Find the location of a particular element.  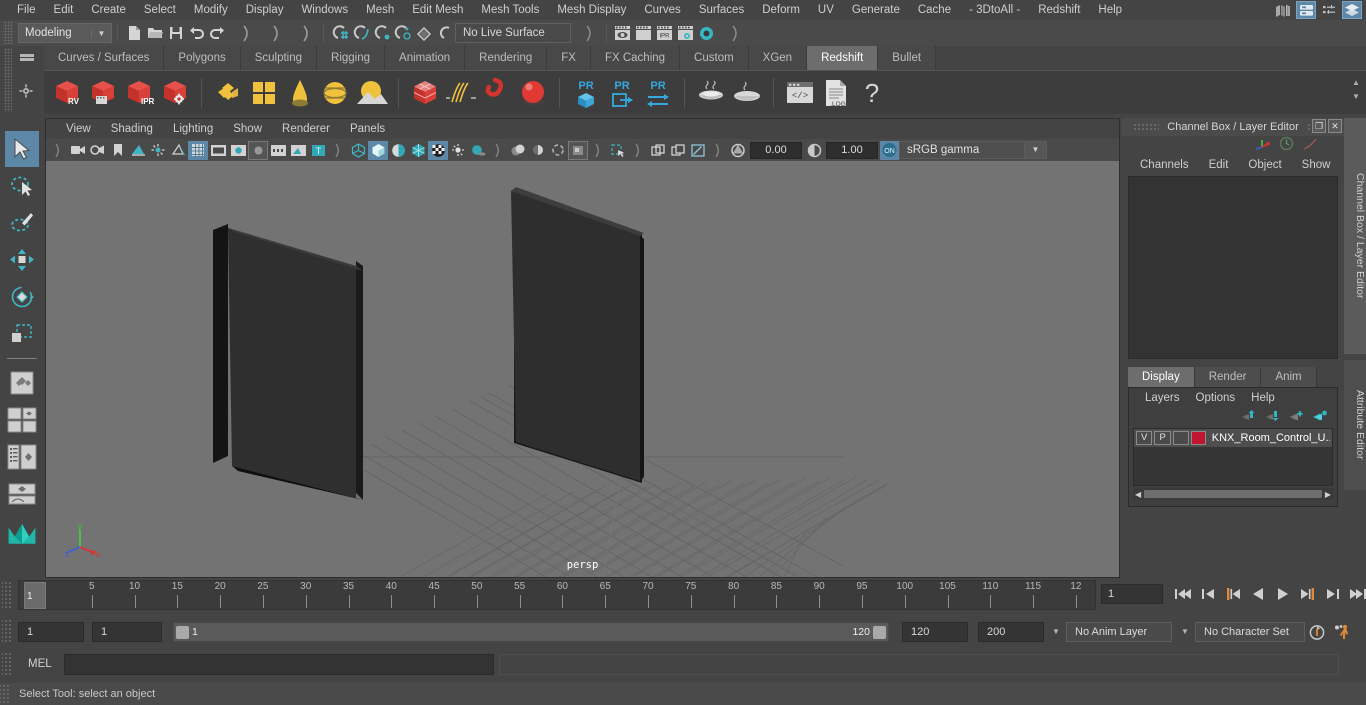

menu-mesh-display: Mesh Display is located at coordinates (591, 10).